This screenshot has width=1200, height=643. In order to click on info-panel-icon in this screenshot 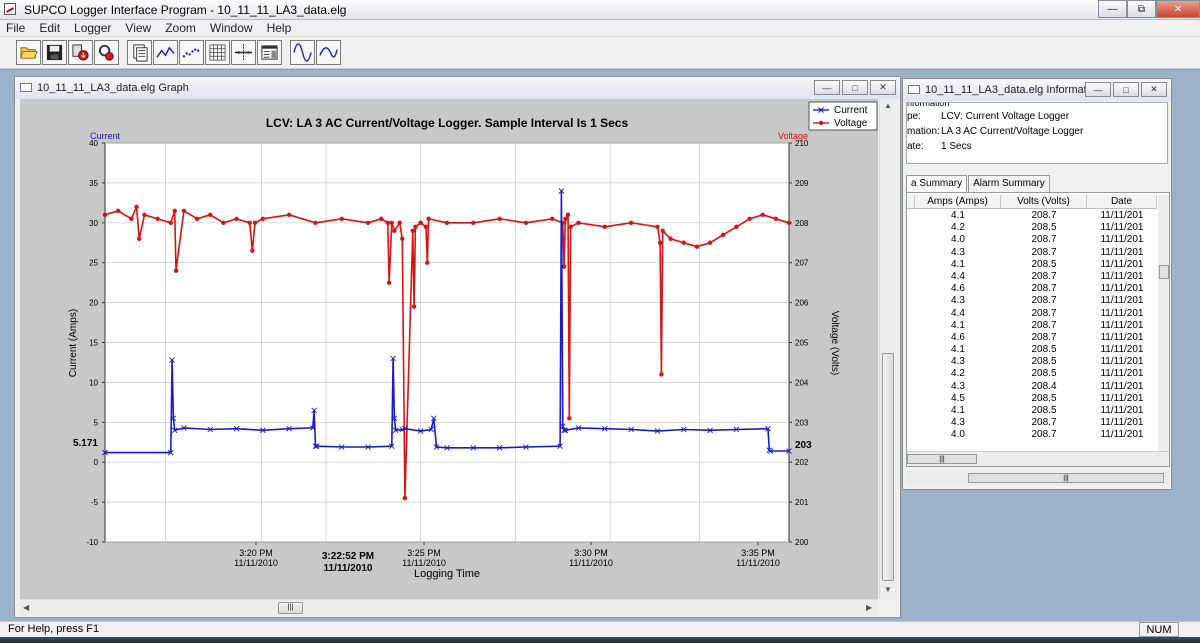, I will do `click(269, 52)`.